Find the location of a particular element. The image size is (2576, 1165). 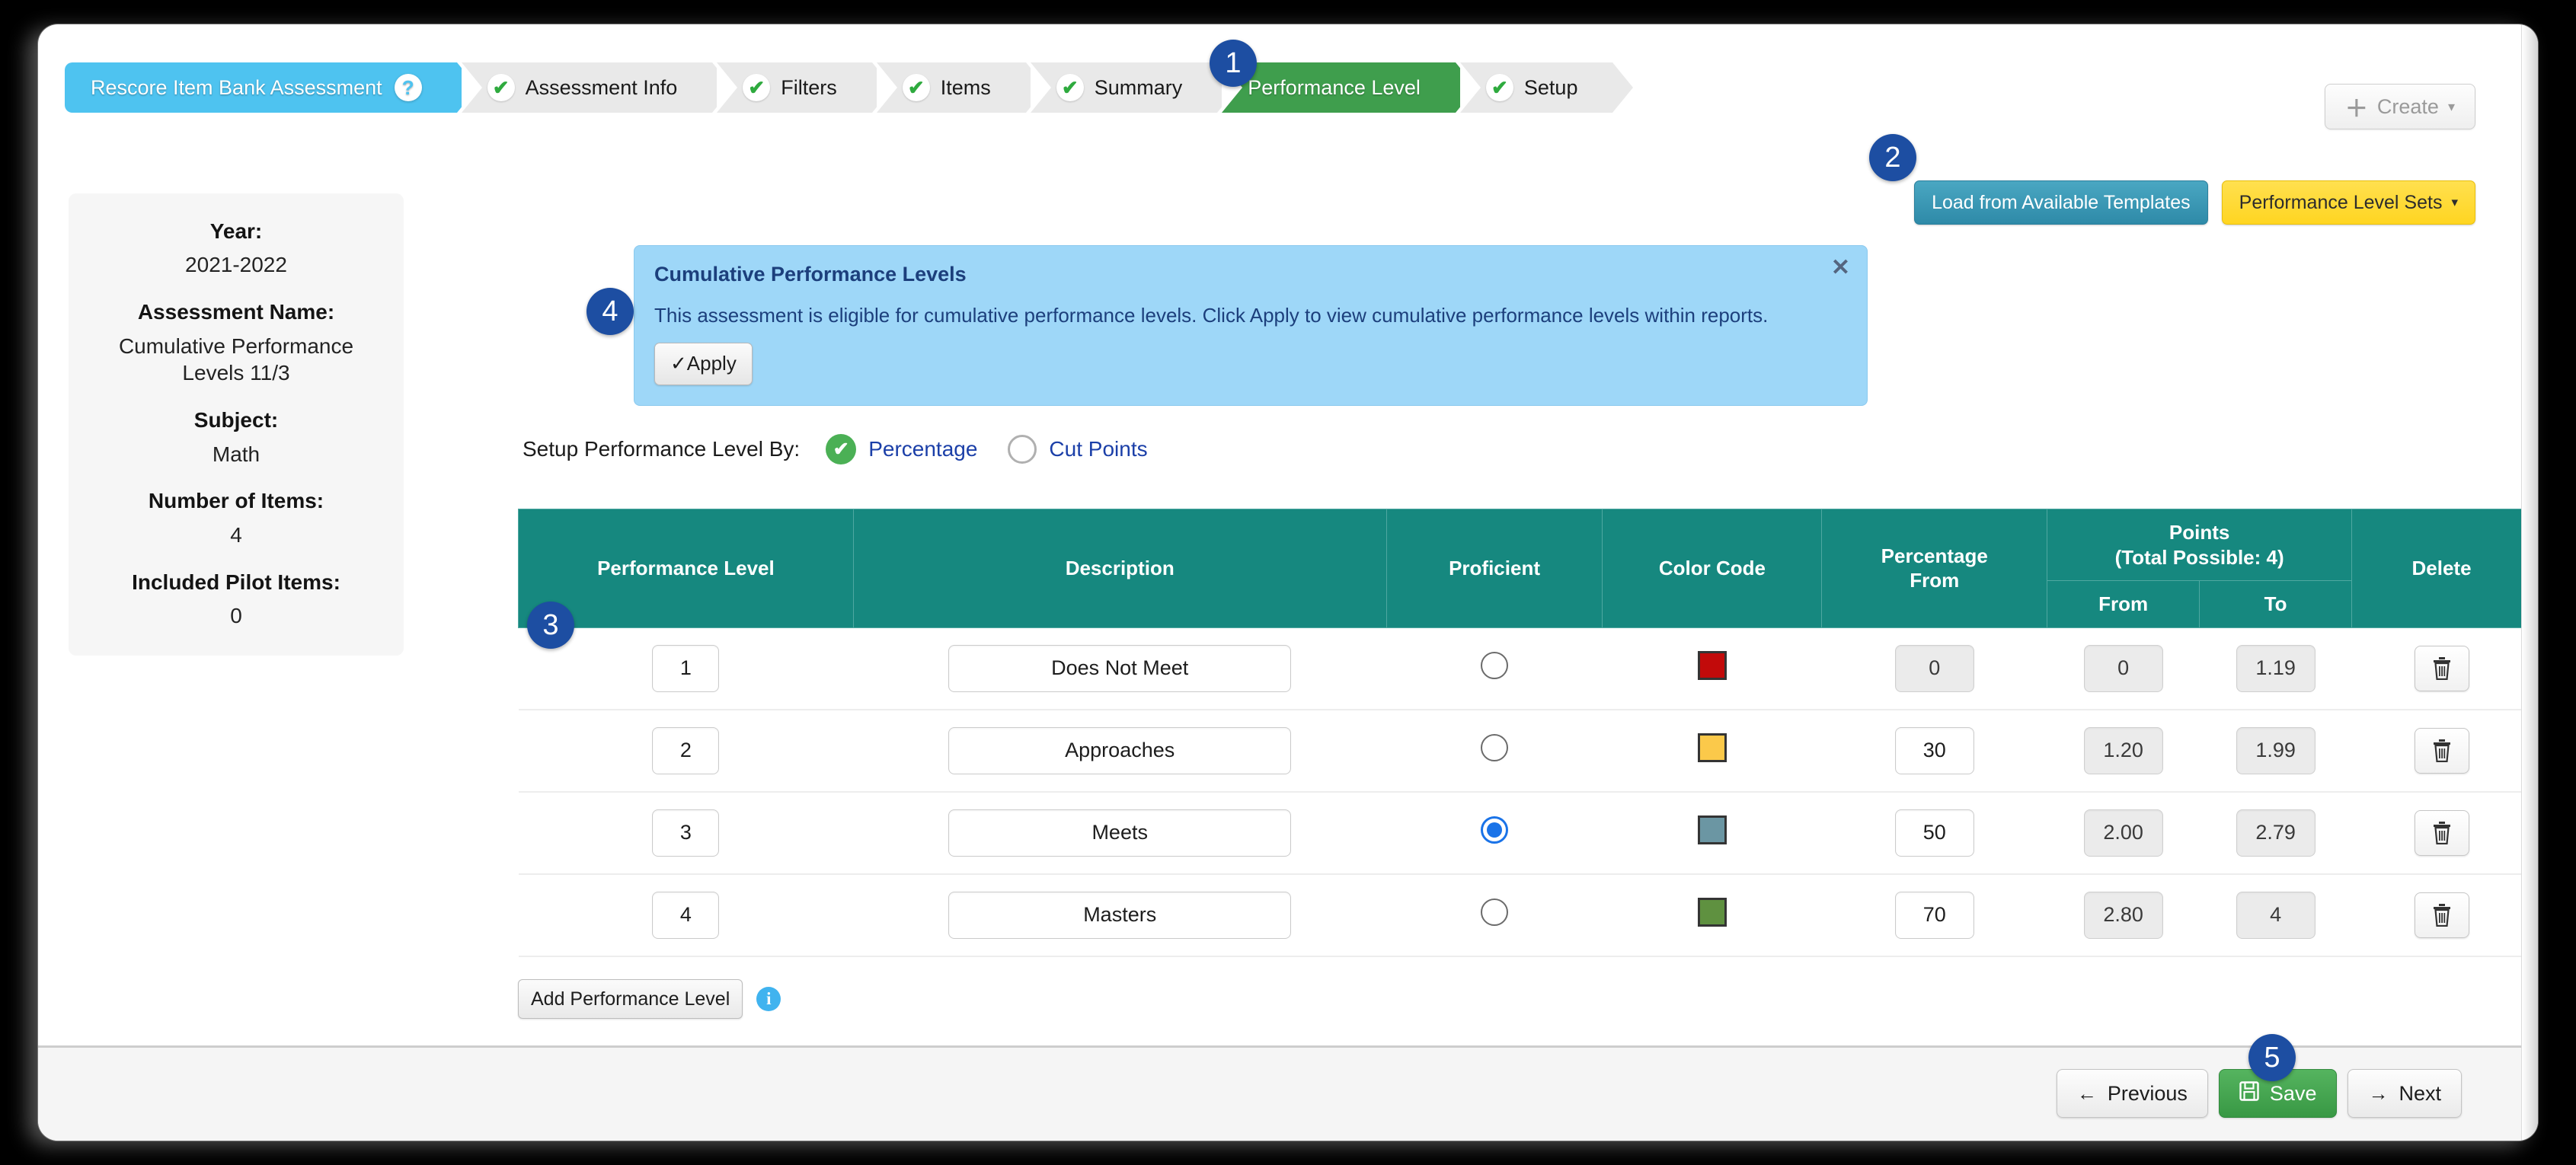

performance-level-sets-button: Performance Level Sets ▾ is located at coordinates (2348, 202).